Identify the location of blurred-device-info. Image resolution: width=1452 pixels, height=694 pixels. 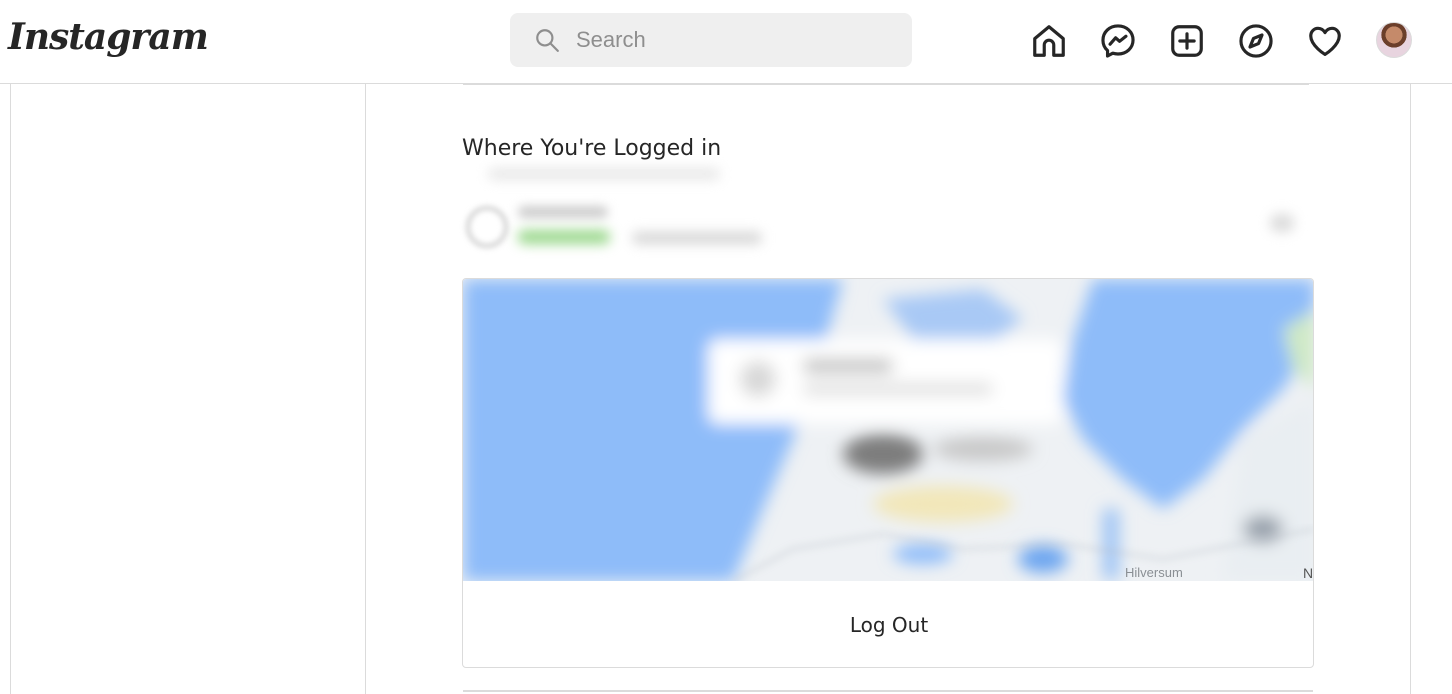
(697, 238).